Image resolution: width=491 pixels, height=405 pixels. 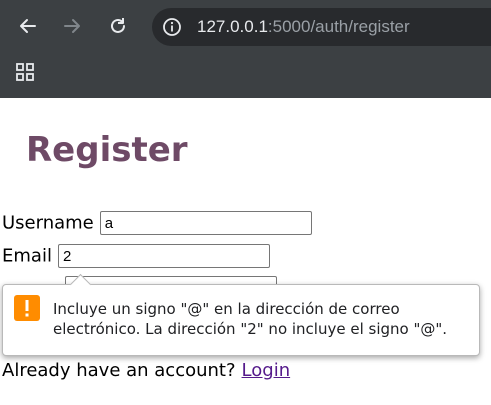 What do you see at coordinates (232, 26) in the screenshot?
I see `url-host: 127.0.0.1` at bounding box center [232, 26].